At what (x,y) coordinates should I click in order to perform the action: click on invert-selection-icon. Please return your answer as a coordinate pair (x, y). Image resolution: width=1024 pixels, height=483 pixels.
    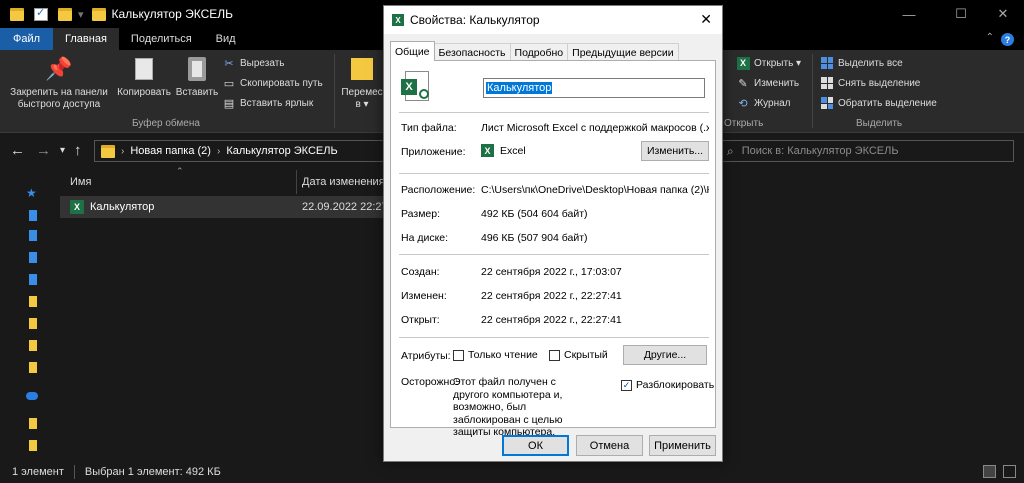
    Looking at the image, I should click on (827, 103).